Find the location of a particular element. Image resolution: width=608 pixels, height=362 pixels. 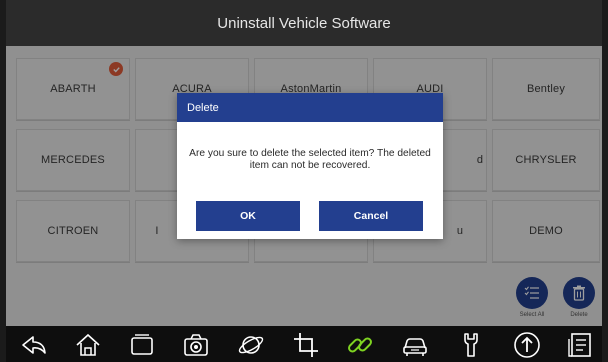

cancel-button: Cancel is located at coordinates (371, 216).